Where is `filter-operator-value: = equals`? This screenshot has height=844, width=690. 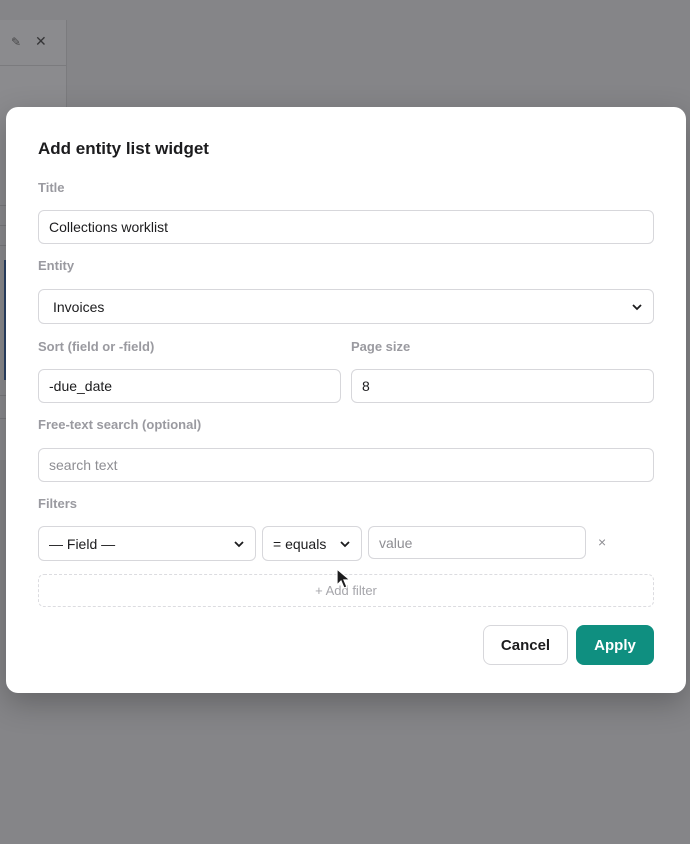 filter-operator-value: = equals is located at coordinates (300, 543).